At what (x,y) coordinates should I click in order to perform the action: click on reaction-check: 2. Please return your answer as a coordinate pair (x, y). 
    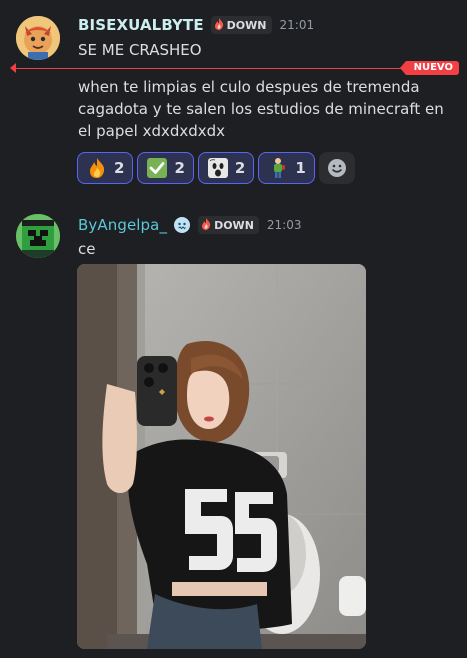
    Looking at the image, I should click on (165, 168).